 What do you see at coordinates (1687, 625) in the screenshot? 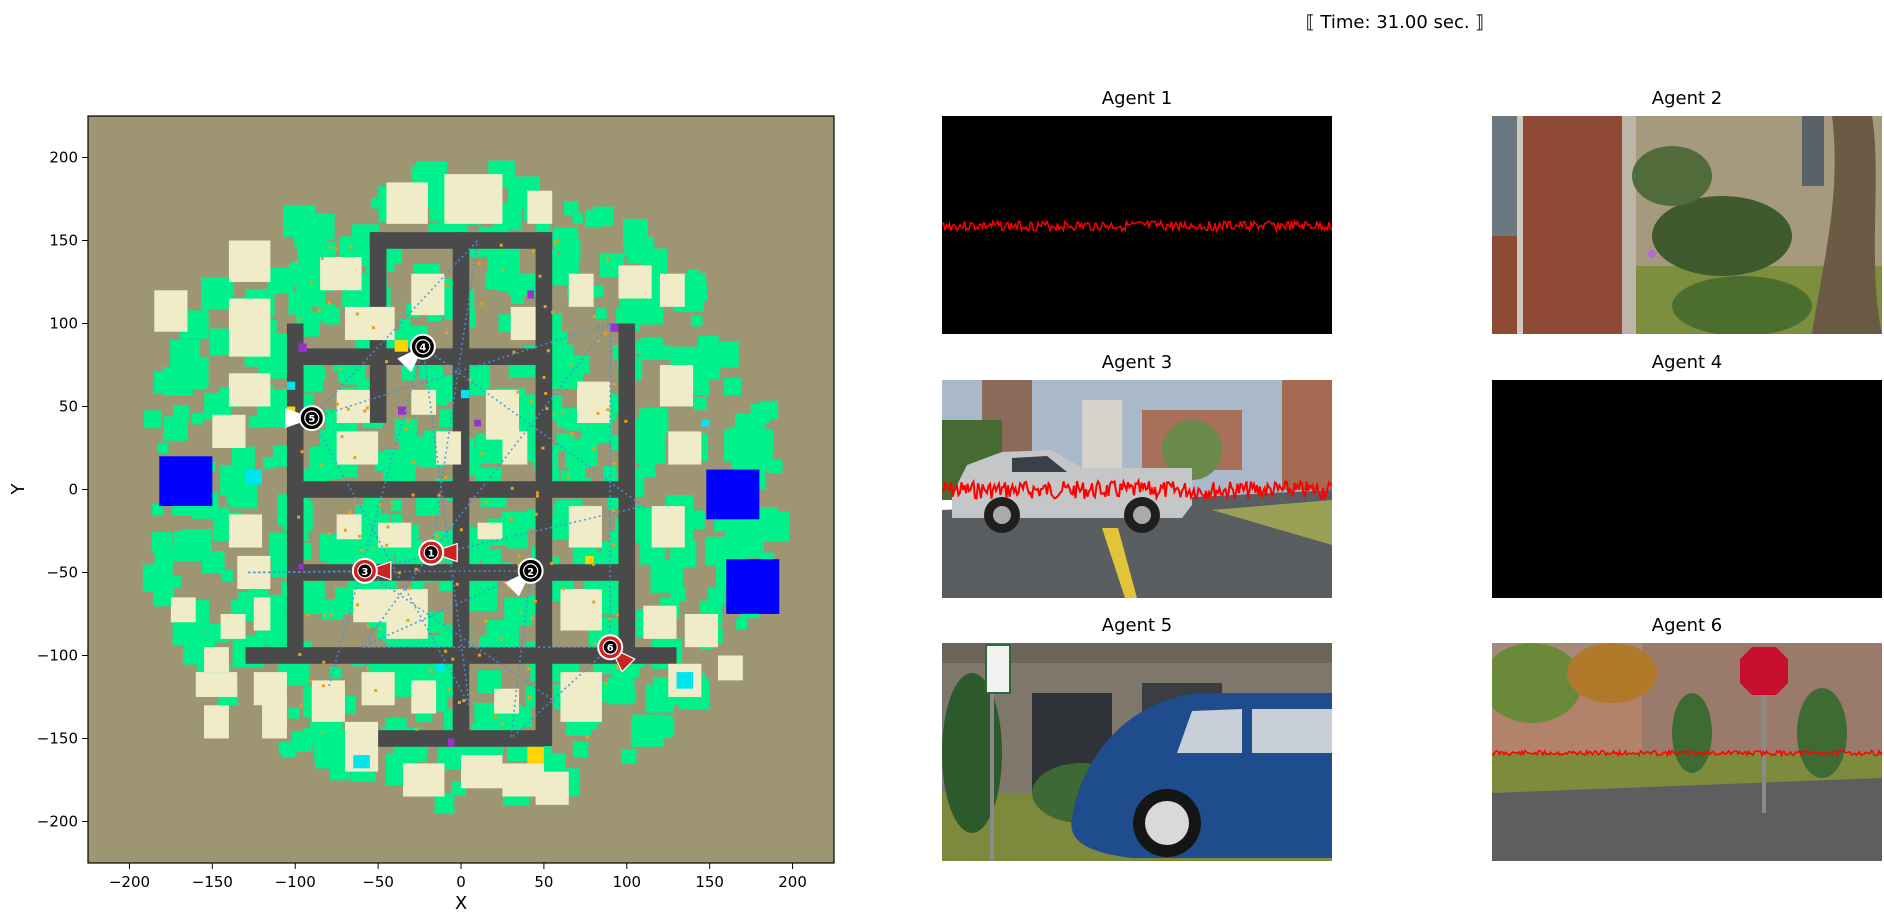
I see `agent-6-title: Agent 6` at bounding box center [1687, 625].